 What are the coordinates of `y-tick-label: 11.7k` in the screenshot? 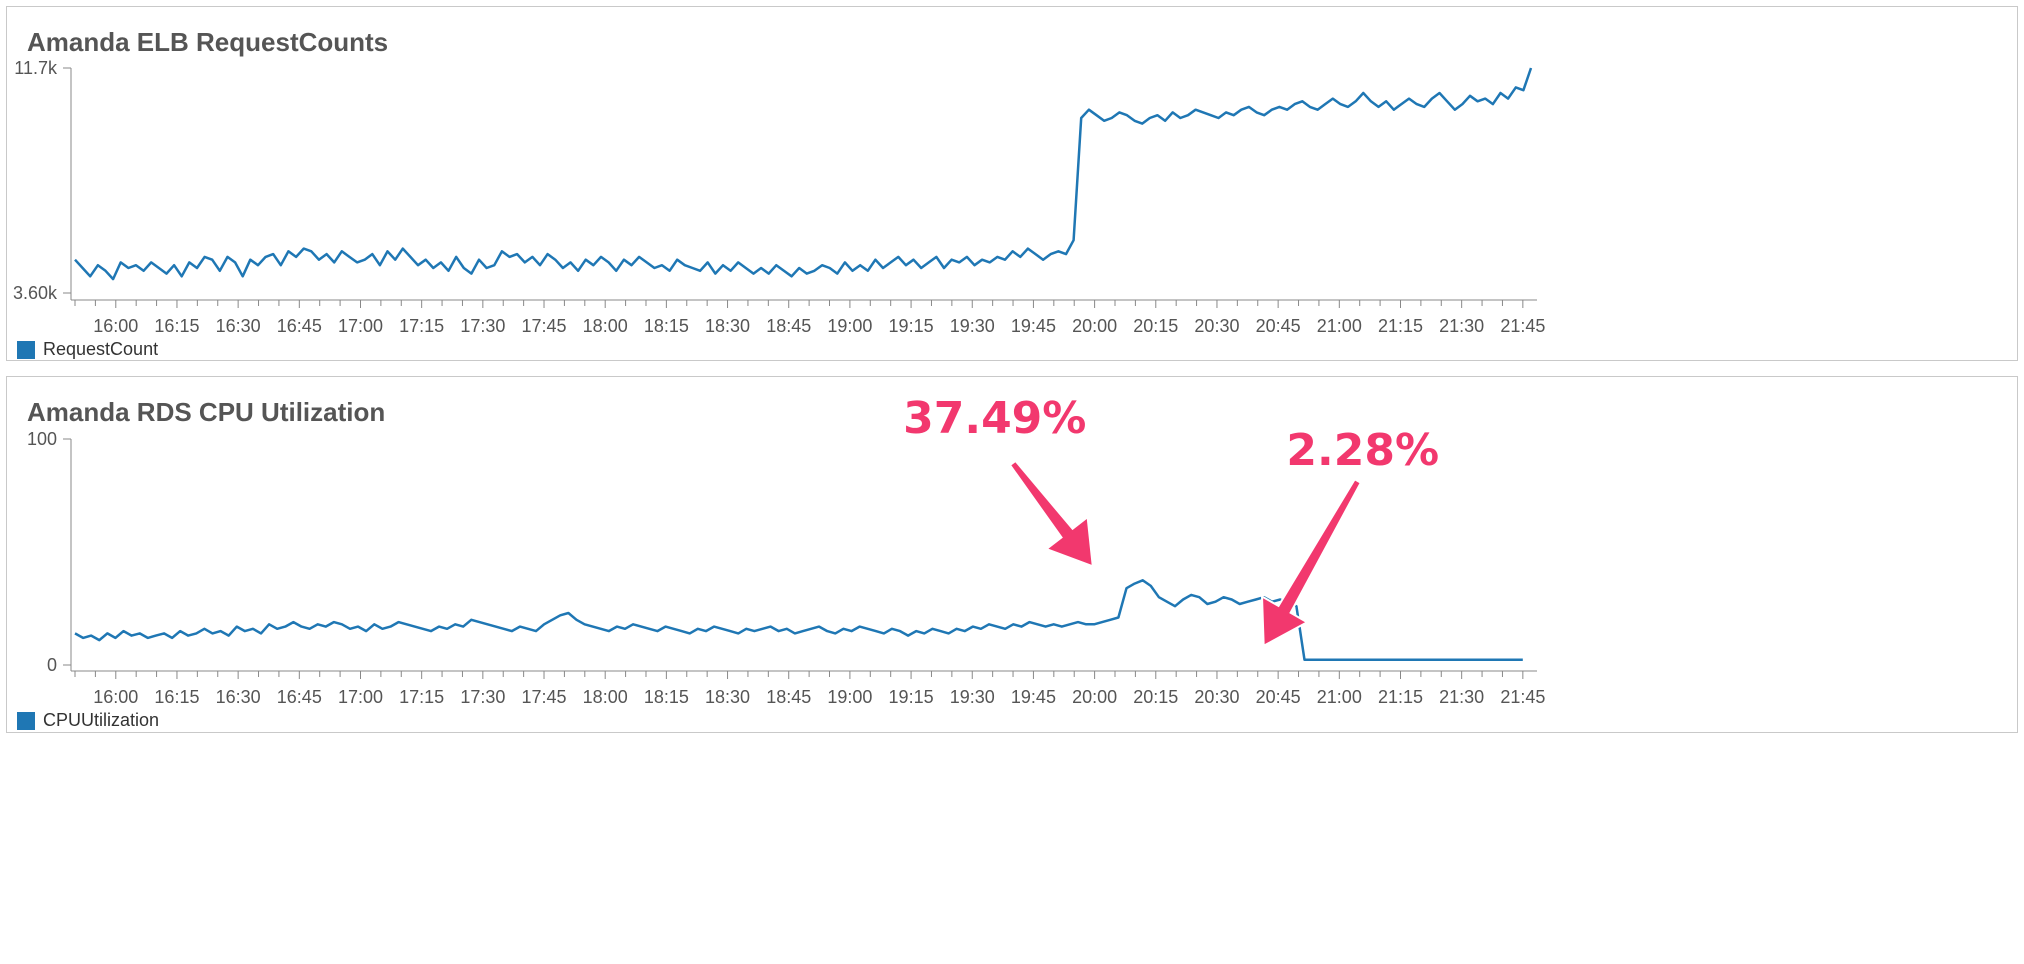 It's located at (36, 68).